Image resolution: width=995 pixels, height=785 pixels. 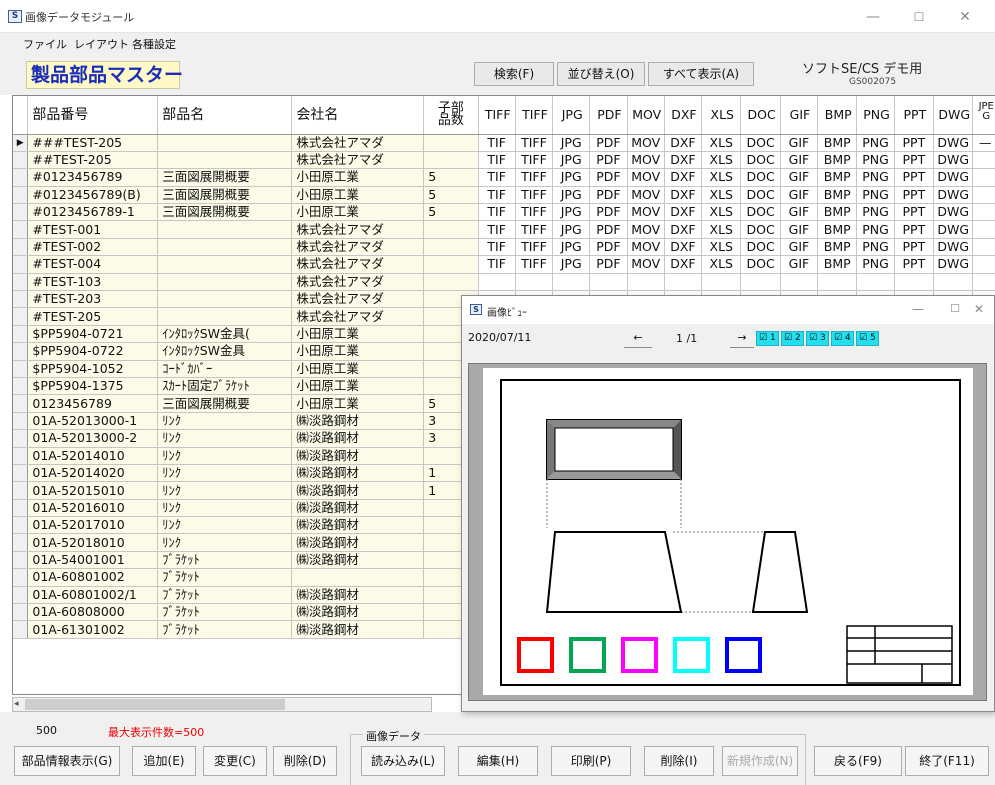 I want to click on current-row-indicator-icon: ▶, so click(x=21, y=143).